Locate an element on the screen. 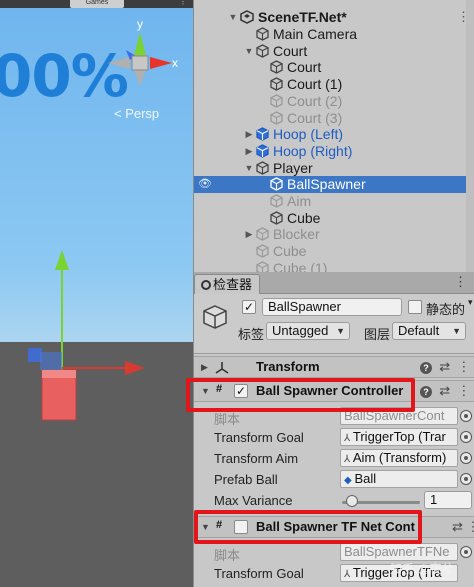 This screenshot has height=587, width=474. prefab-ball-label: Prefab Ball is located at coordinates (246, 479).